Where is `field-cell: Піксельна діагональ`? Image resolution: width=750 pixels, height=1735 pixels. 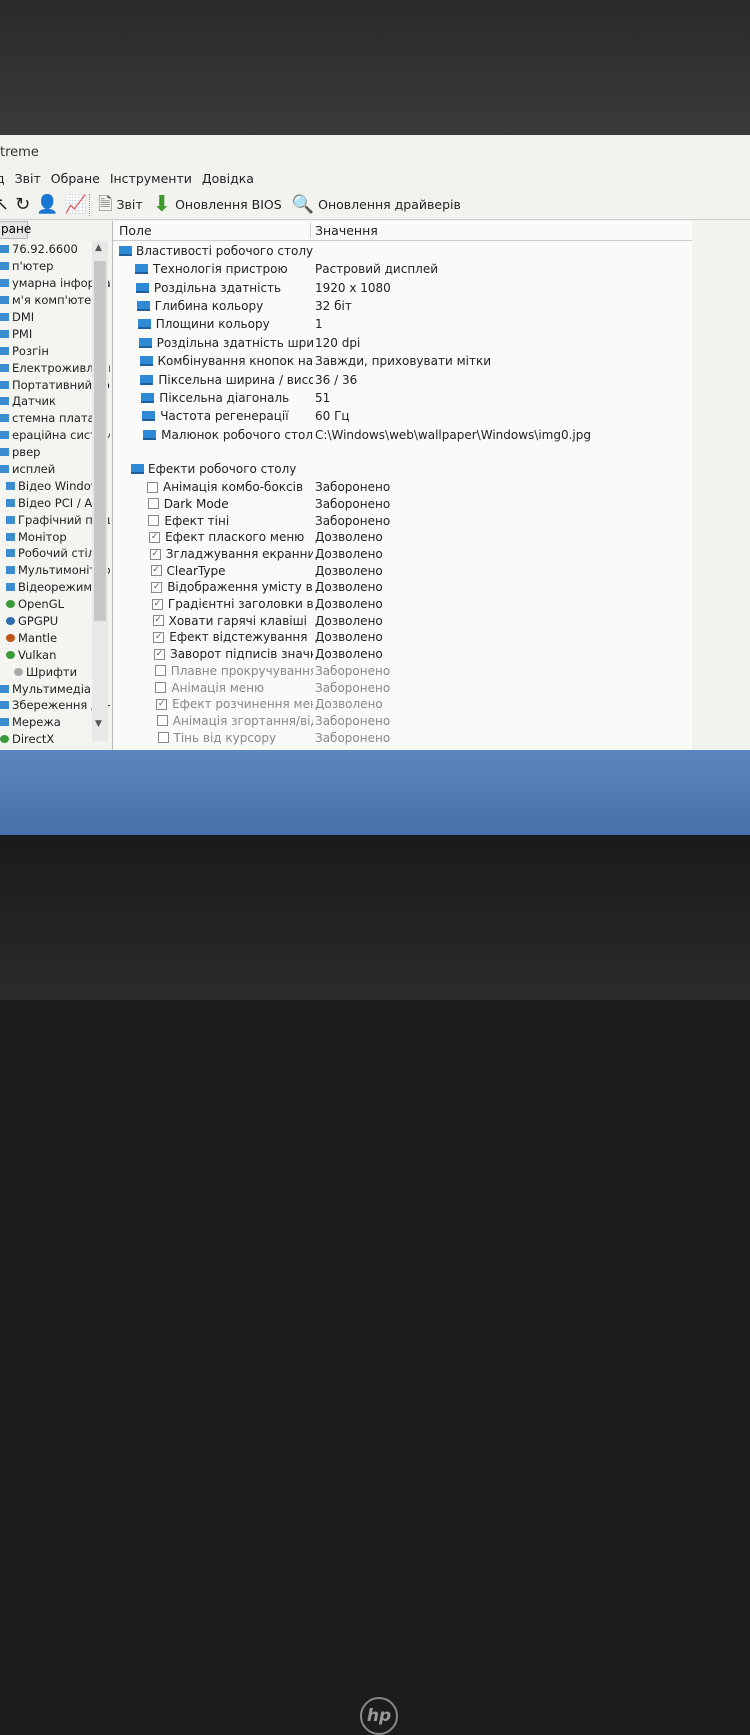
field-cell: Піксельна діагональ is located at coordinates (213, 398).